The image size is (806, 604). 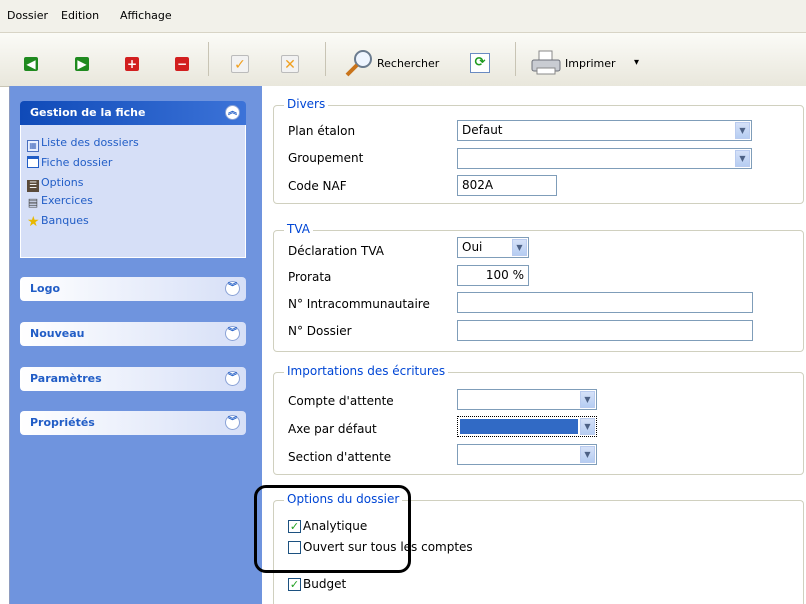 I want to click on collapse-chevron-icon: ︽, so click(x=232, y=112).